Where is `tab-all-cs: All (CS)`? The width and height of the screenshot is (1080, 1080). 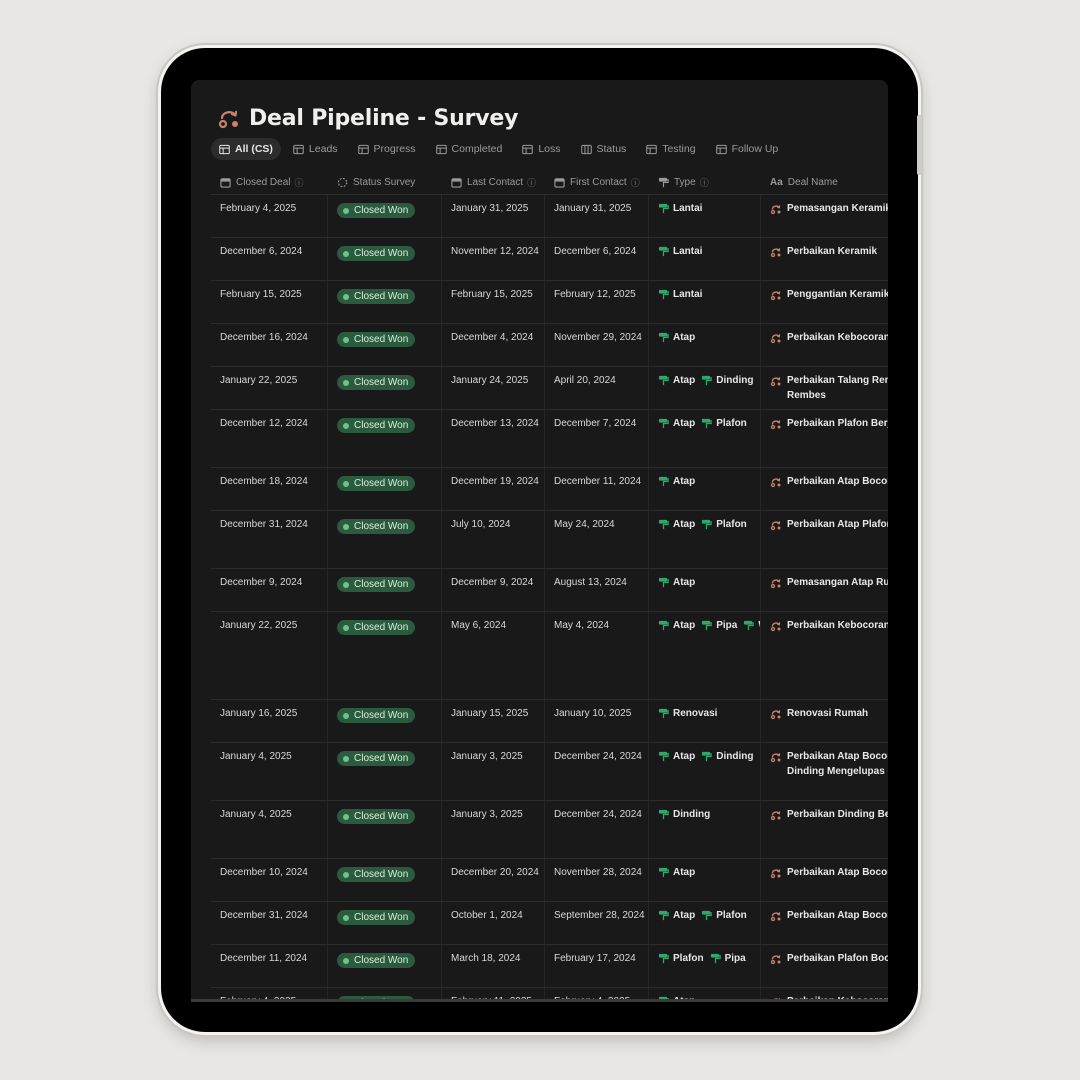 tab-all-cs: All (CS) is located at coordinates (246, 149).